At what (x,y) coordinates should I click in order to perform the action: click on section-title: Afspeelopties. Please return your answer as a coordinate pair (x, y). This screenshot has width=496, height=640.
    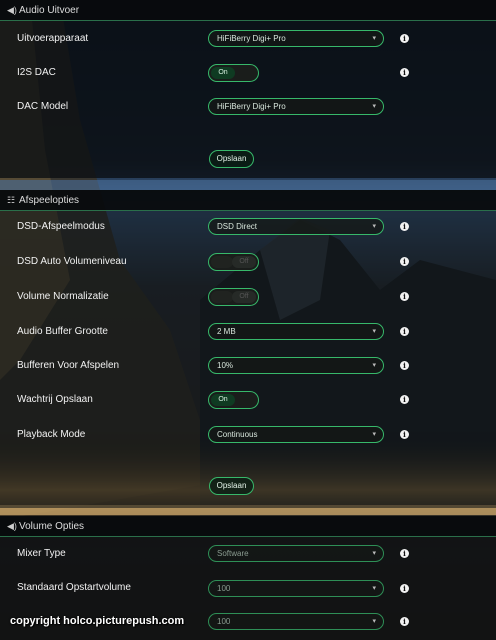
    Looking at the image, I should click on (49, 200).